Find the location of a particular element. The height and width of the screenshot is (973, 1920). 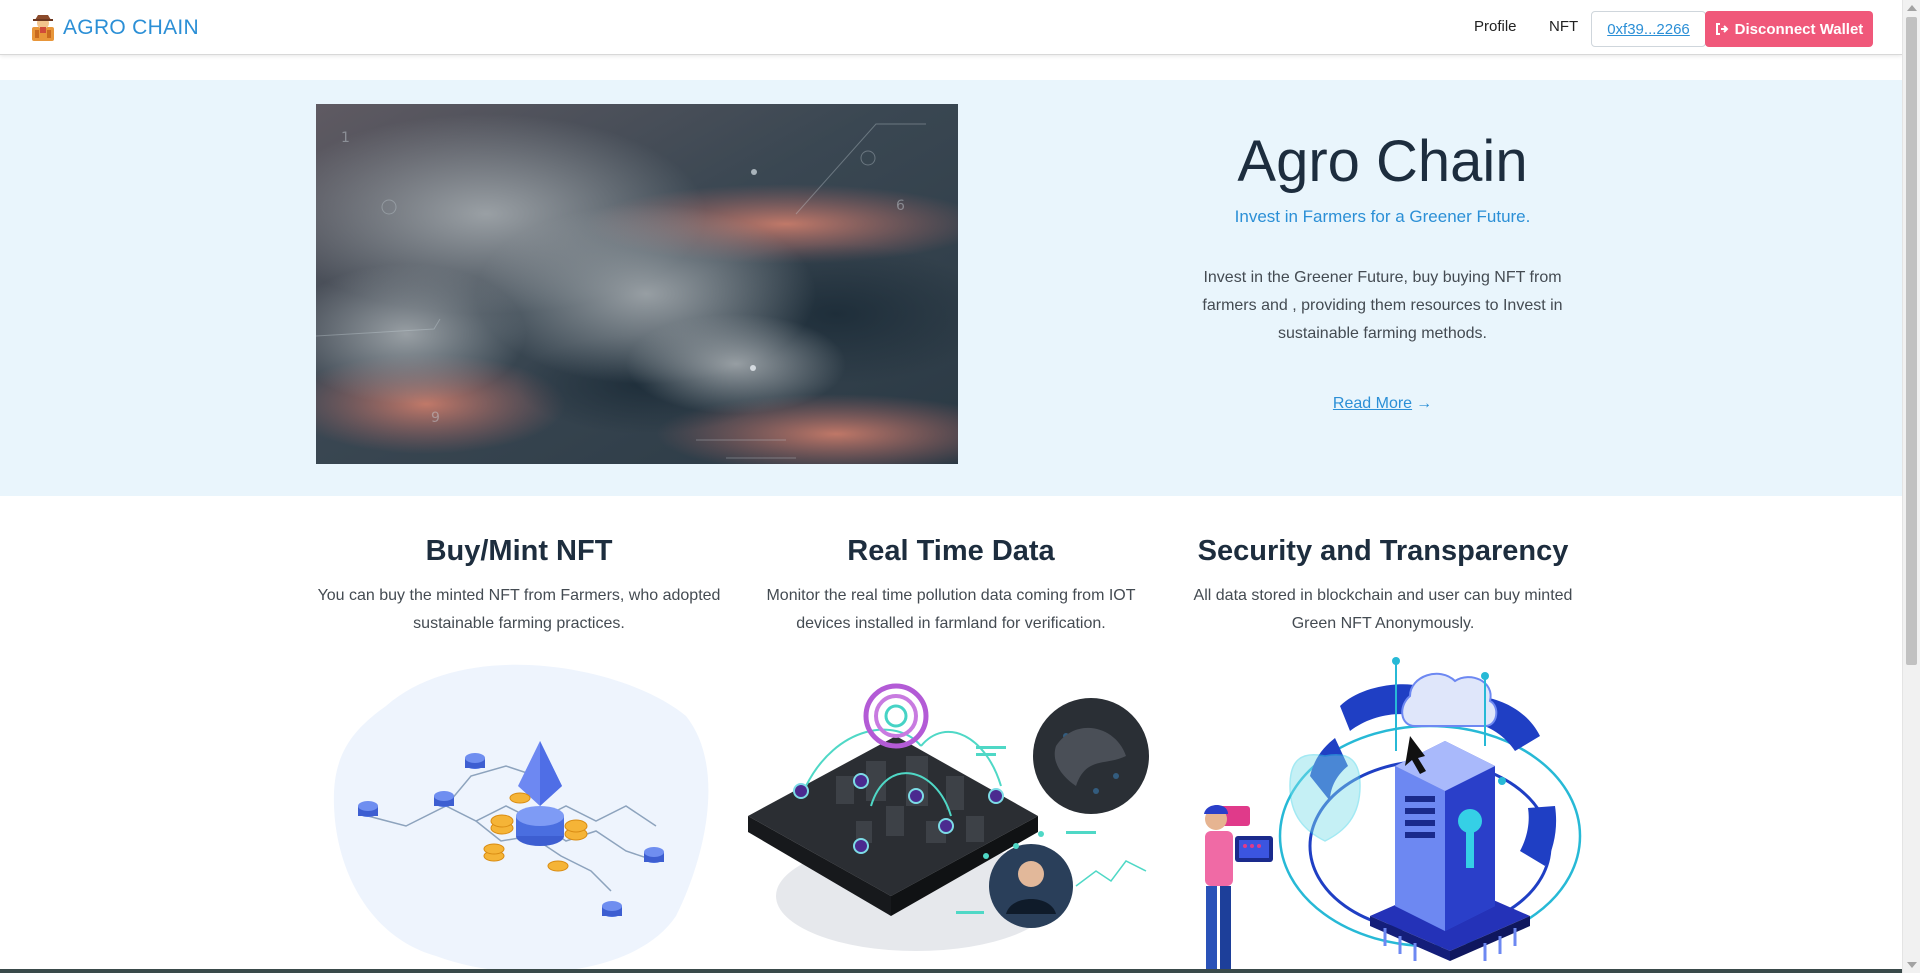

feature-title: Security and Transparency is located at coordinates (1383, 551).